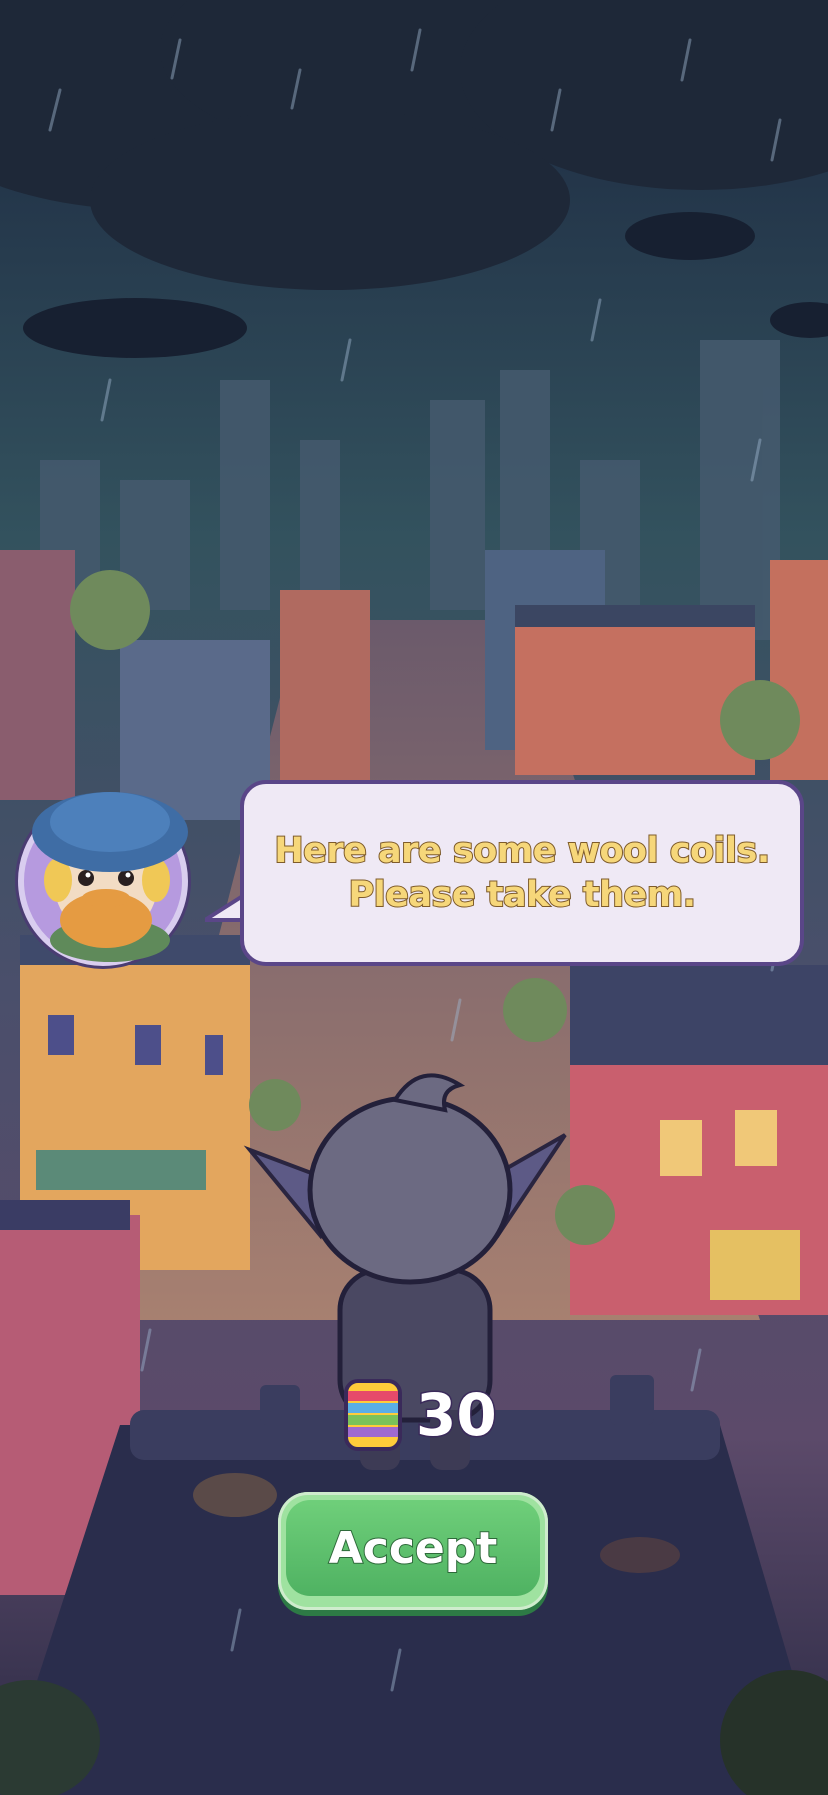  I want to click on reward-display: 30, so click(419, 1415).